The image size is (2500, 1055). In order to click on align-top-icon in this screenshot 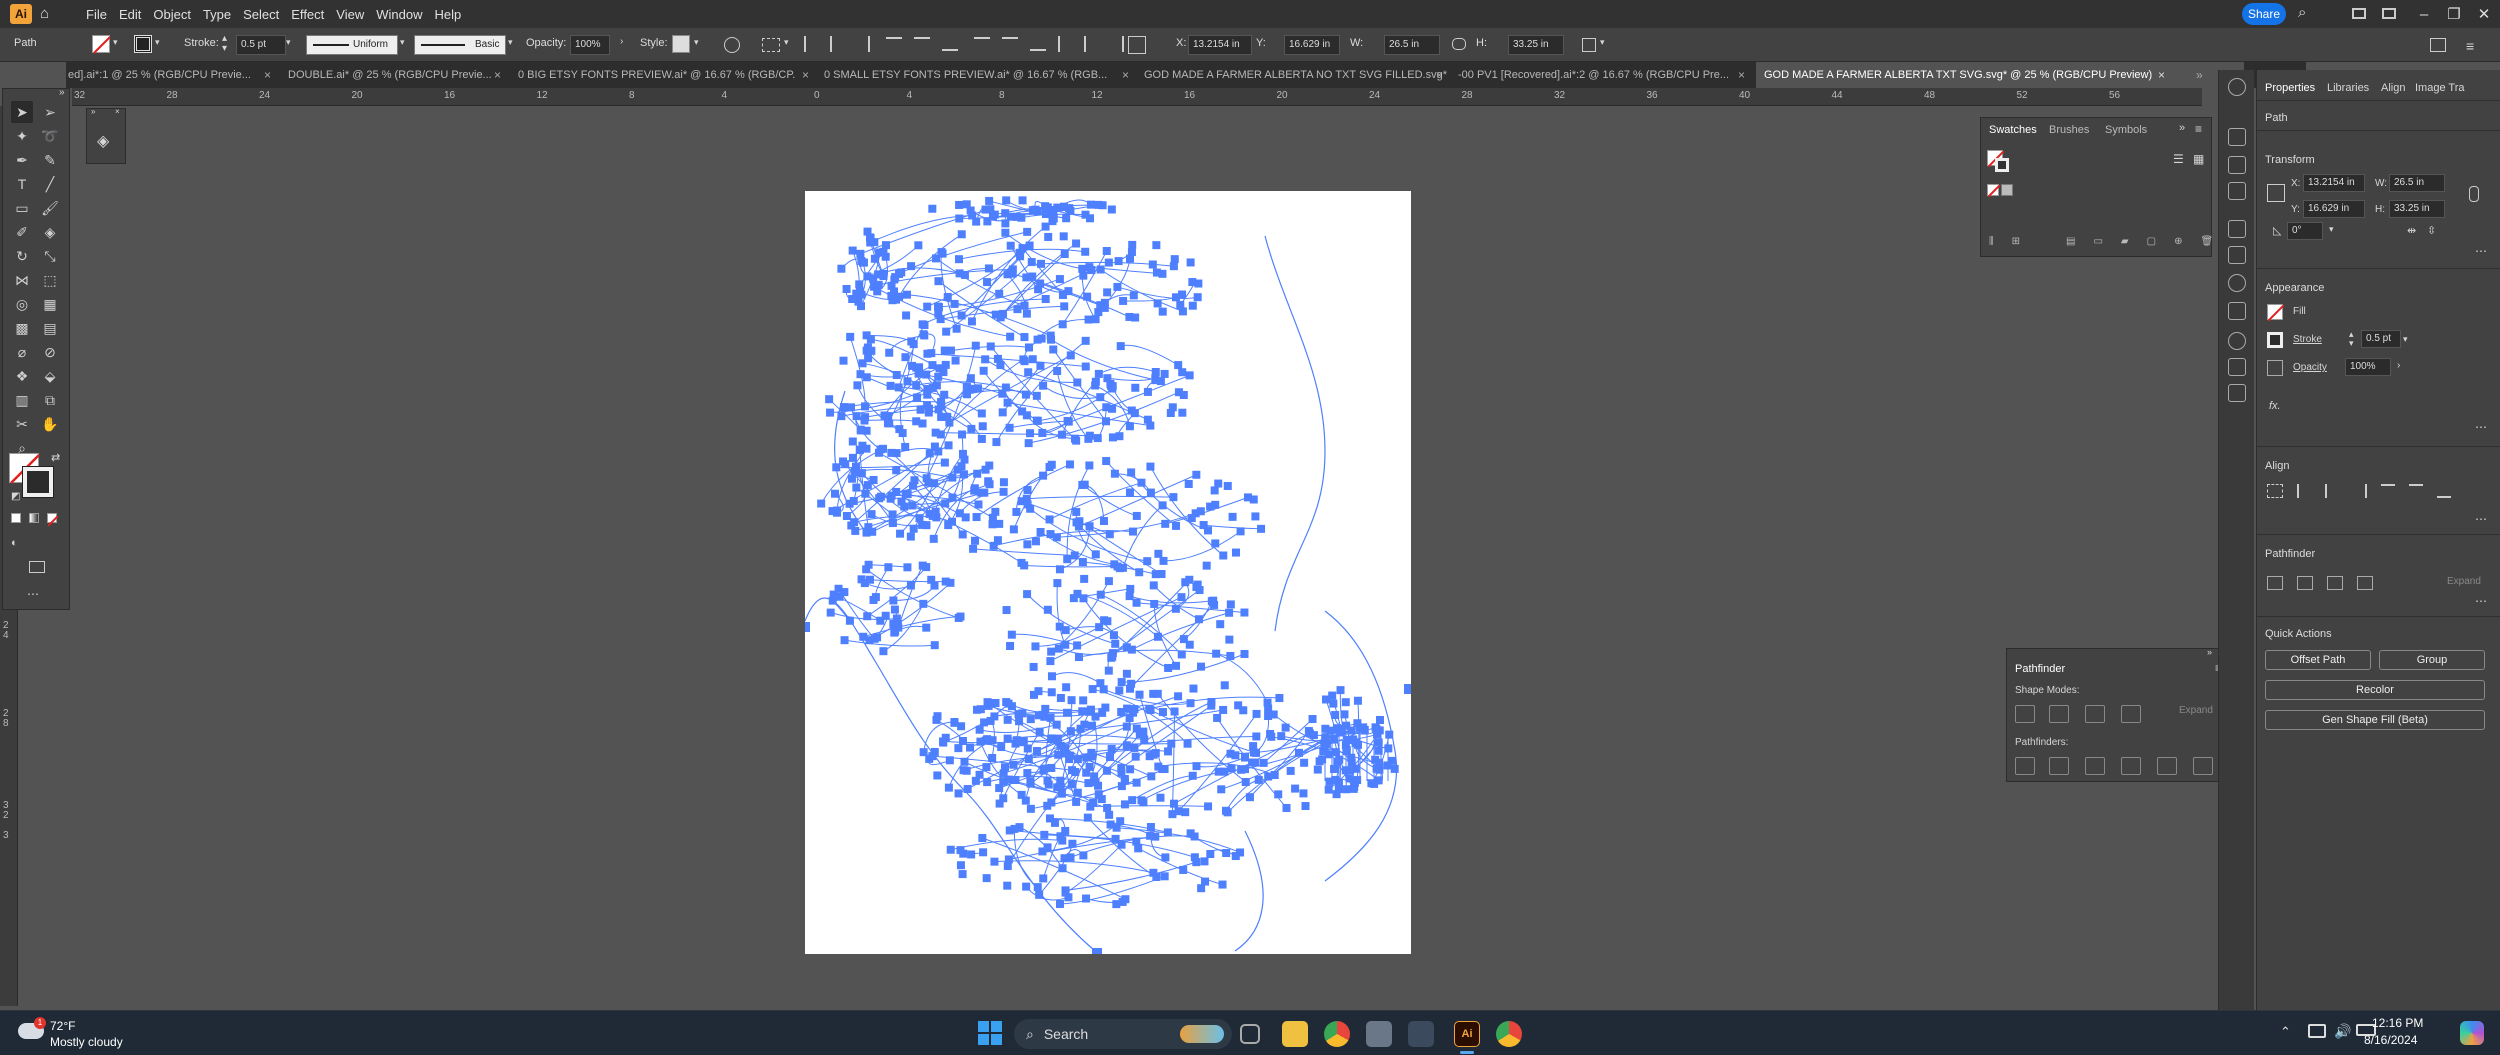, I will do `click(2388, 491)`.